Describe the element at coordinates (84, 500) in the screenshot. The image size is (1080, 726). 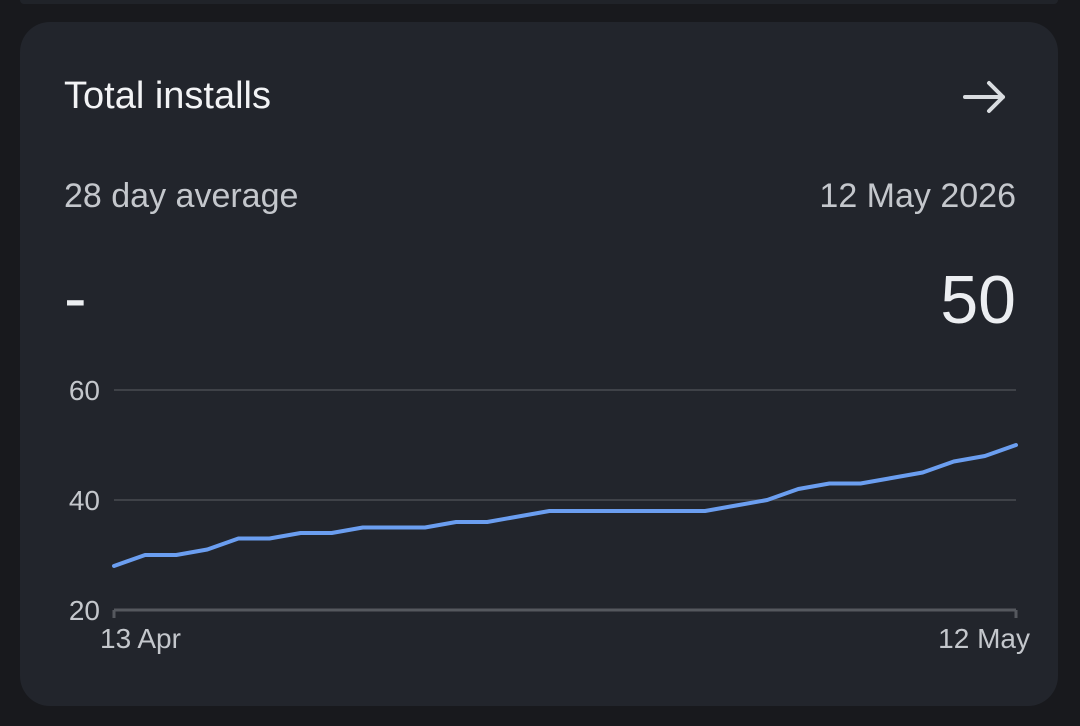
I see `y-tick-label: 40` at that location.